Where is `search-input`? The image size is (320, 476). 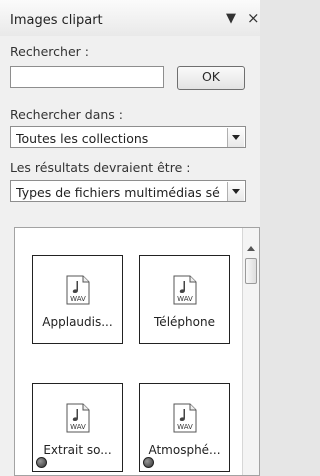
search-input is located at coordinates (87, 77).